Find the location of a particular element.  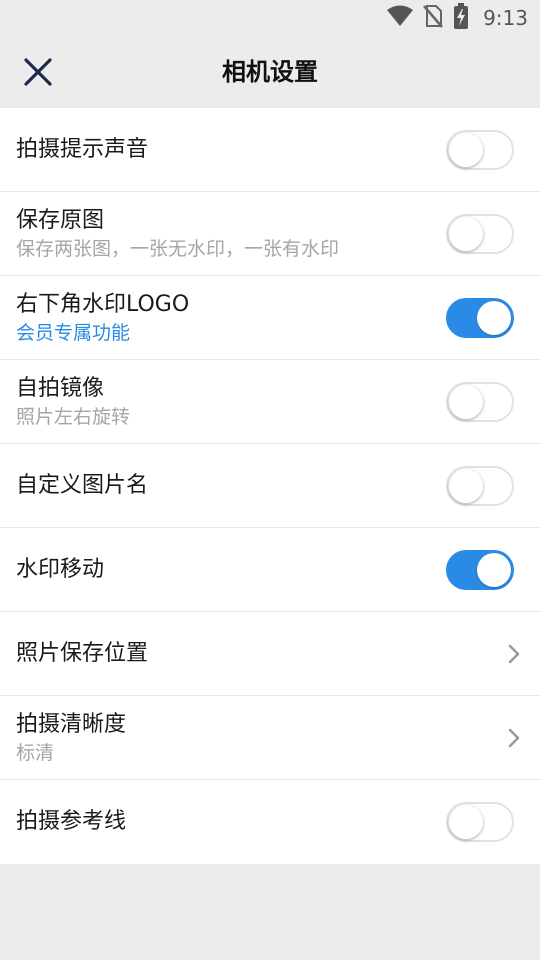

setting-label: 拍摄参考线 is located at coordinates (71, 821).